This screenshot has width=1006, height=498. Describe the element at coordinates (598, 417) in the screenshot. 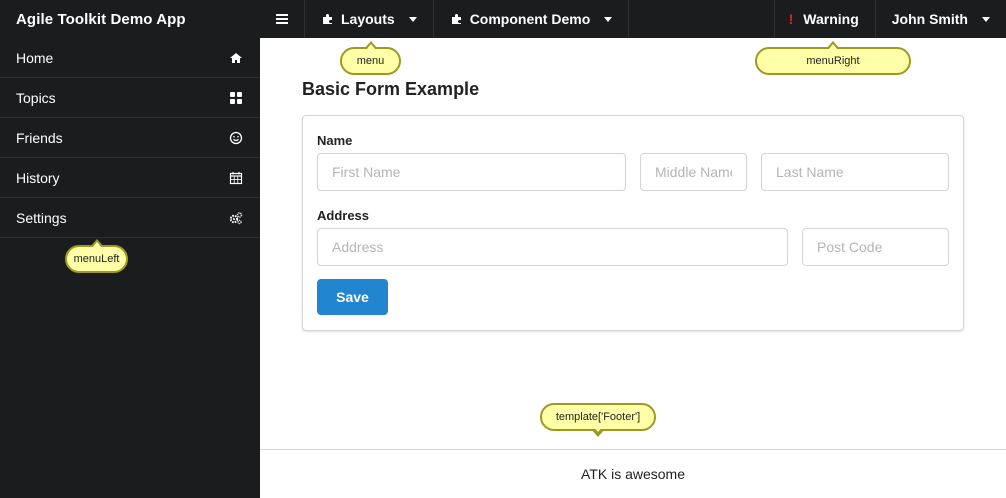

I see `tooltip-text: template['Footer']` at that location.